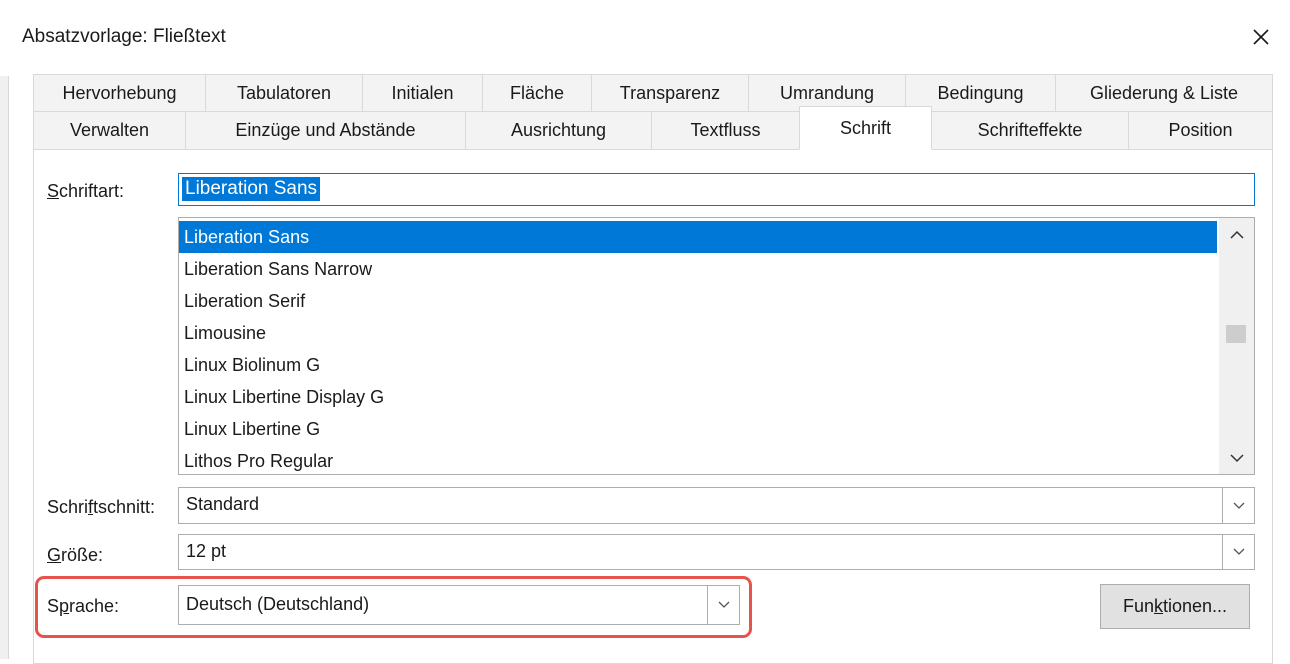 Image resolution: width=1290 pixels, height=664 pixels. Describe the element at coordinates (698, 429) in the screenshot. I see `font-list-item: Linux Libertine G` at that location.